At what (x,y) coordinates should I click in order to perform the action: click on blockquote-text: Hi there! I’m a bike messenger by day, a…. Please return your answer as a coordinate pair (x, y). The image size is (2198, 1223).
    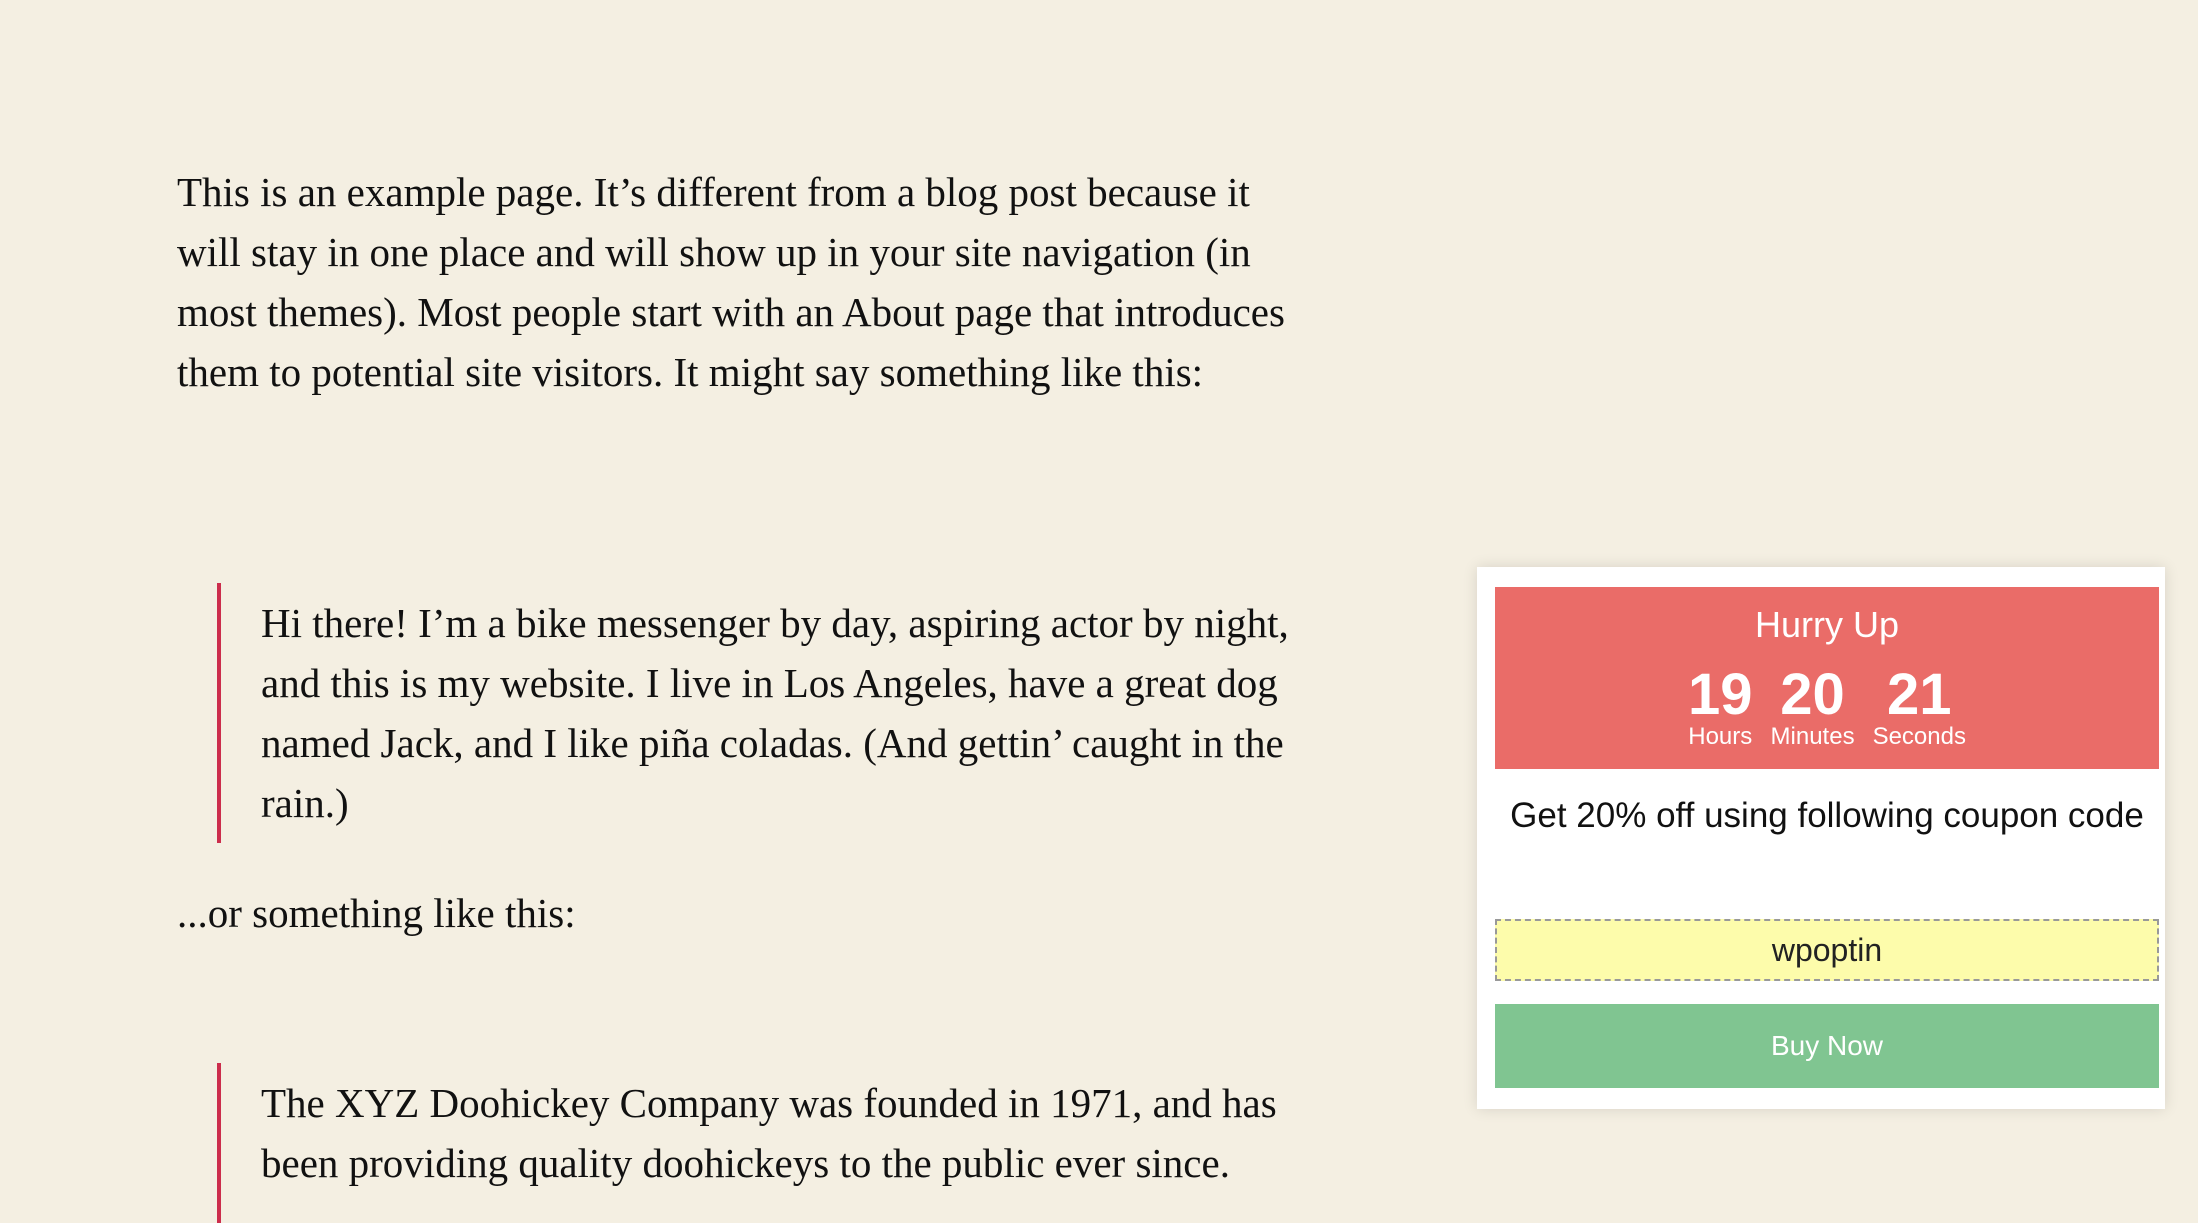
    Looking at the image, I should click on (775, 713).